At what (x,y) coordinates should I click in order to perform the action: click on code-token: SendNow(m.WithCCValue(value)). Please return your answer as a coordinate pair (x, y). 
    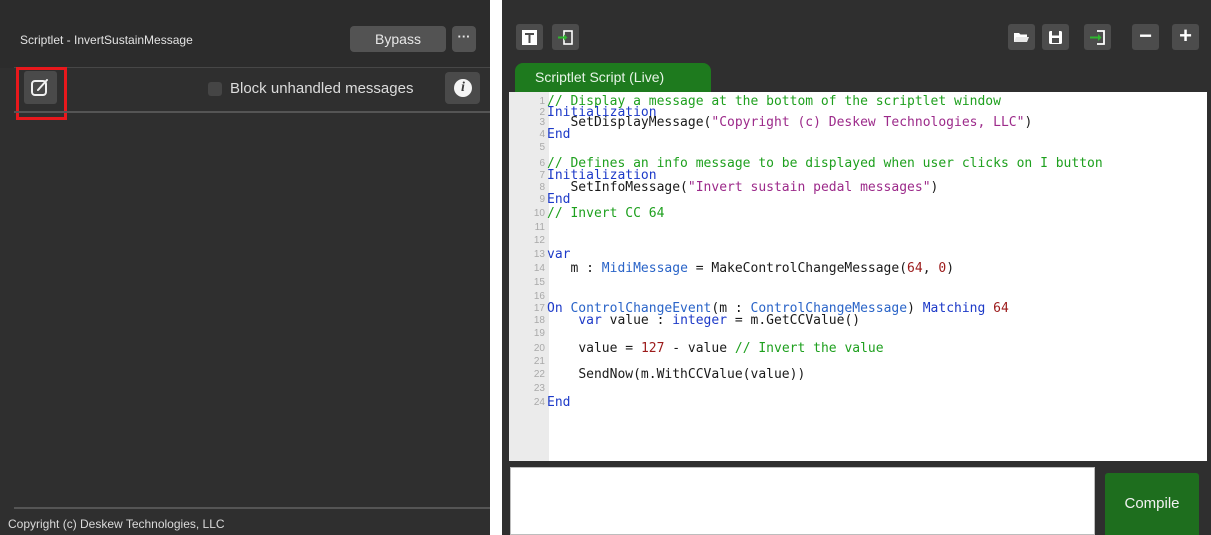
    Looking at the image, I should click on (692, 374).